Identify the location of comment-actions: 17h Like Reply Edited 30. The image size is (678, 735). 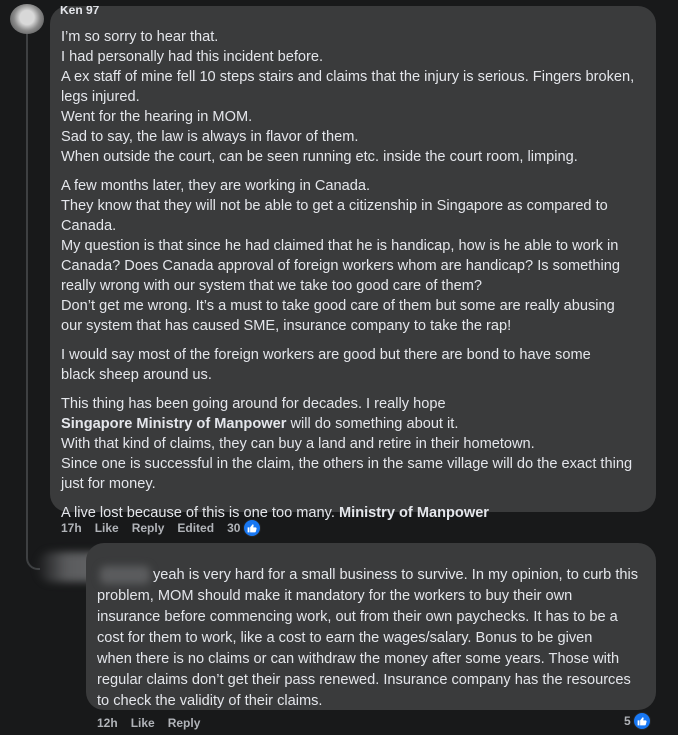
(161, 528).